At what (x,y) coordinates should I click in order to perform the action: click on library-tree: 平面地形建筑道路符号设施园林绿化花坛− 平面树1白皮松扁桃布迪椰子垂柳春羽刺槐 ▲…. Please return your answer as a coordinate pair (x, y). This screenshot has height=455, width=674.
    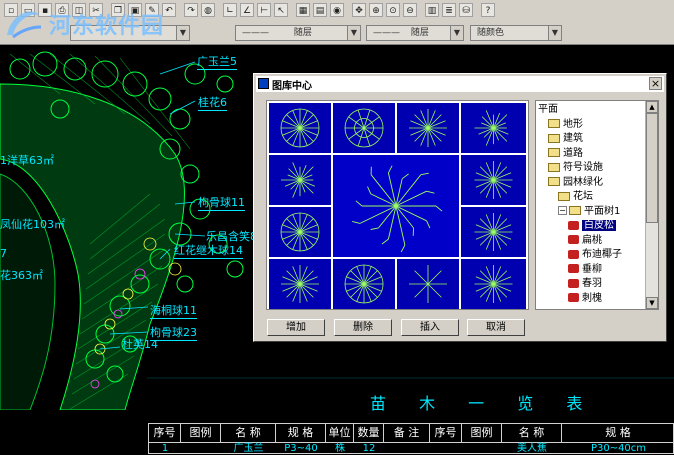
    Looking at the image, I should click on (597, 205).